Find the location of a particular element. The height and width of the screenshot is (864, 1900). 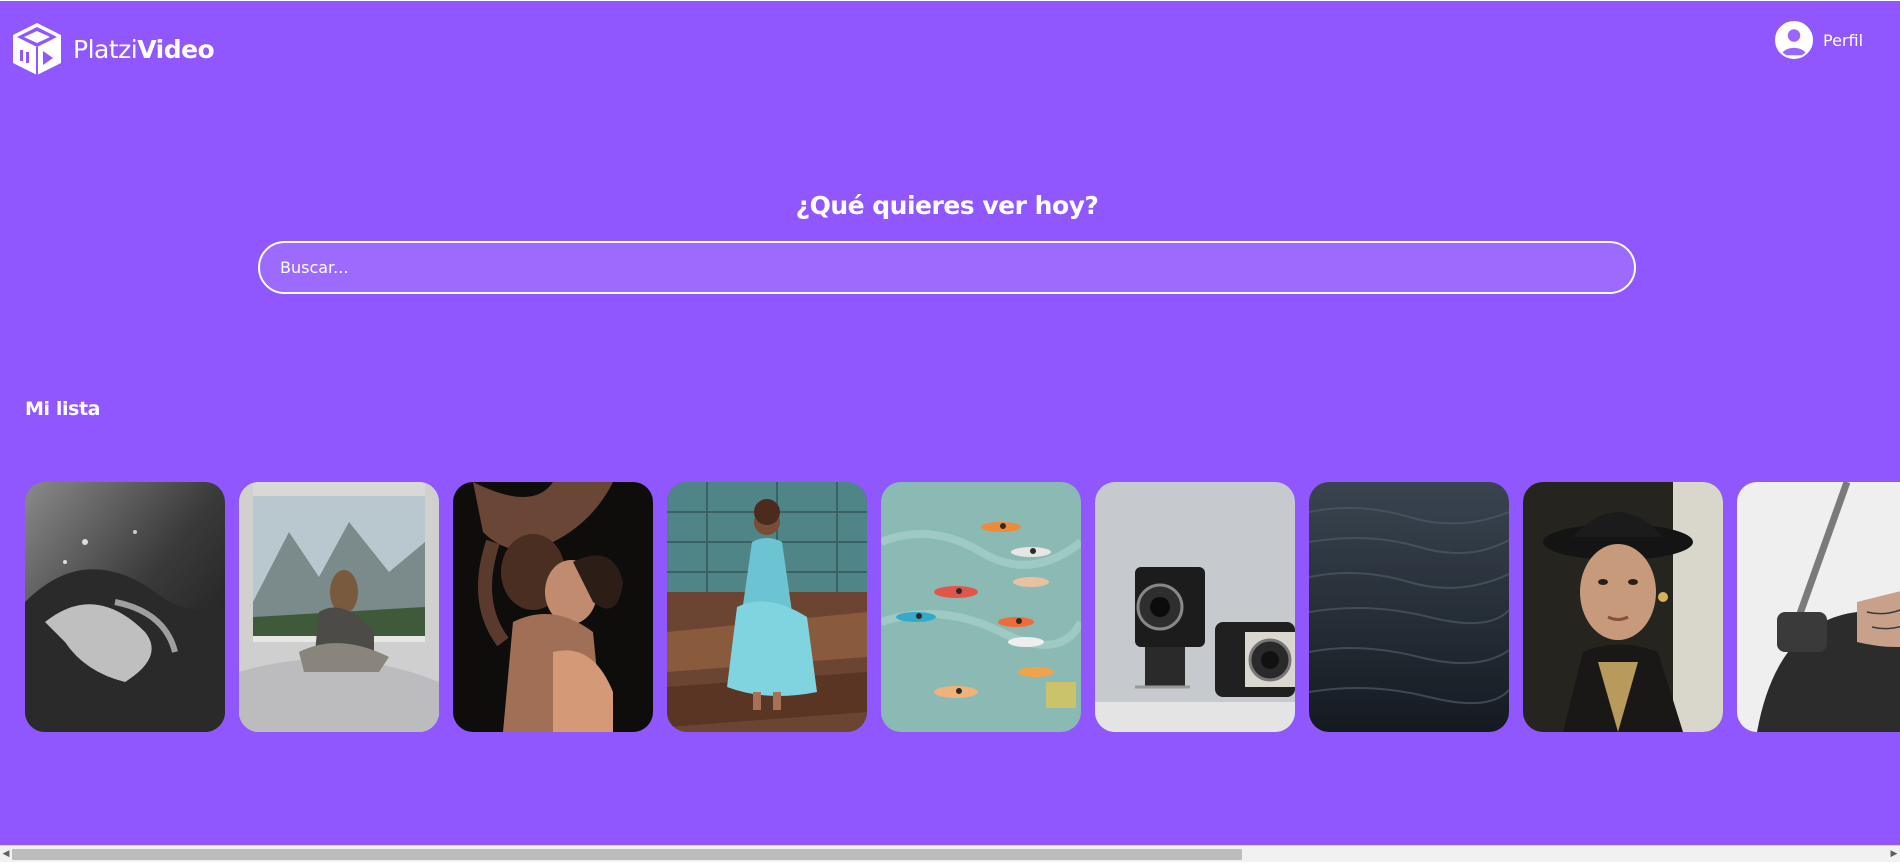

carousel-image-woman-hat is located at coordinates (1623, 607).